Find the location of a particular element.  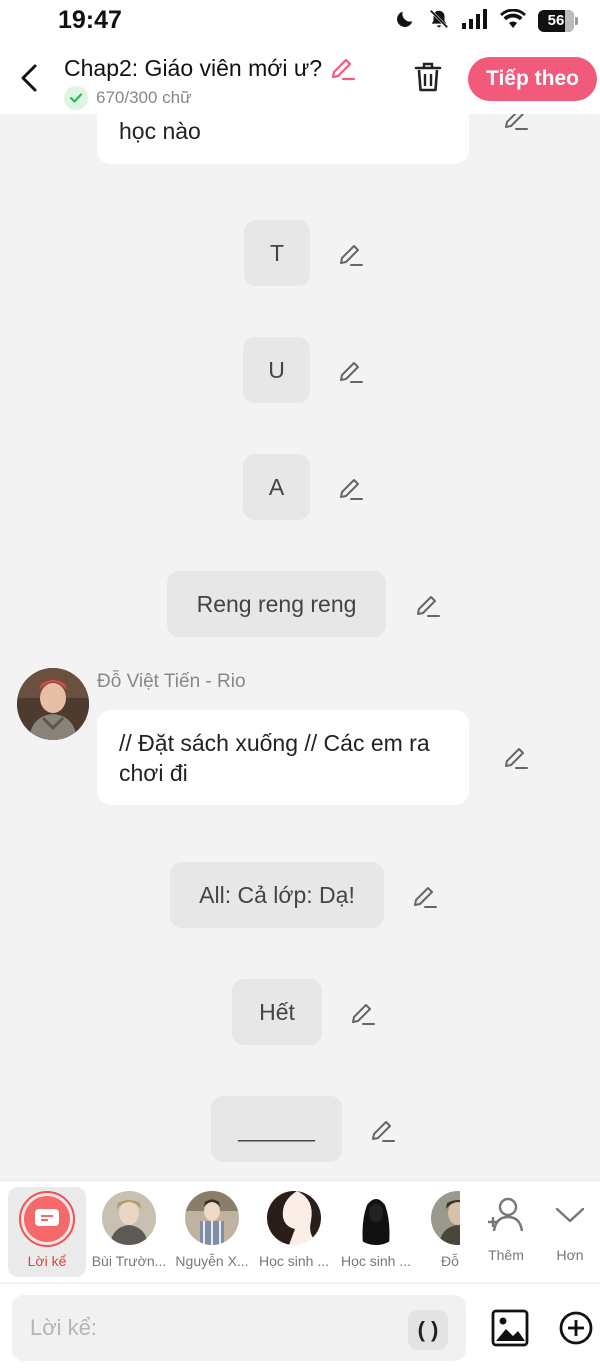

bell-off-icon is located at coordinates (439, 21).